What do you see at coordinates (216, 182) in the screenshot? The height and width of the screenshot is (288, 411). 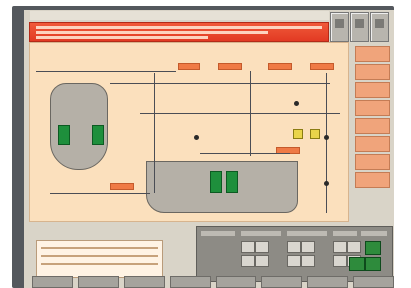 I see `tank-indicator-left` at bounding box center [216, 182].